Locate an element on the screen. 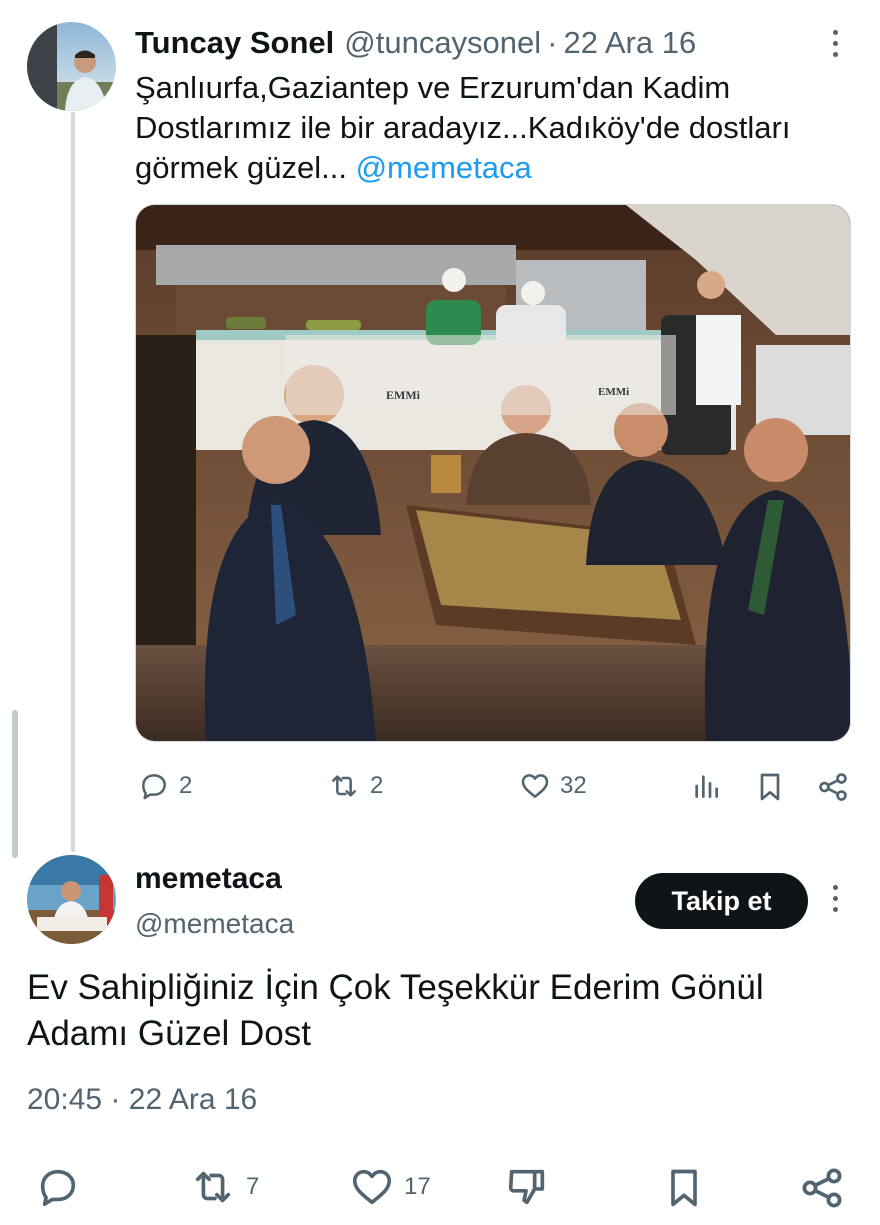  repost-count: 7 is located at coordinates (253, 1186).